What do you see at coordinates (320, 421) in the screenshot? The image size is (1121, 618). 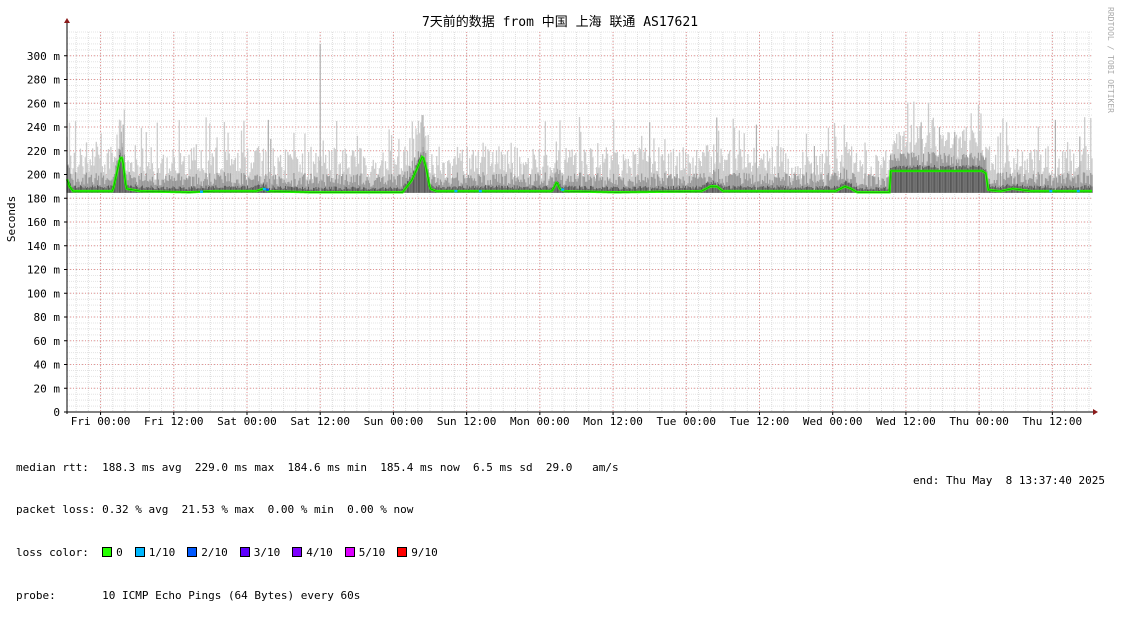 I see `x-tick-label: Sat 12:00` at bounding box center [320, 421].